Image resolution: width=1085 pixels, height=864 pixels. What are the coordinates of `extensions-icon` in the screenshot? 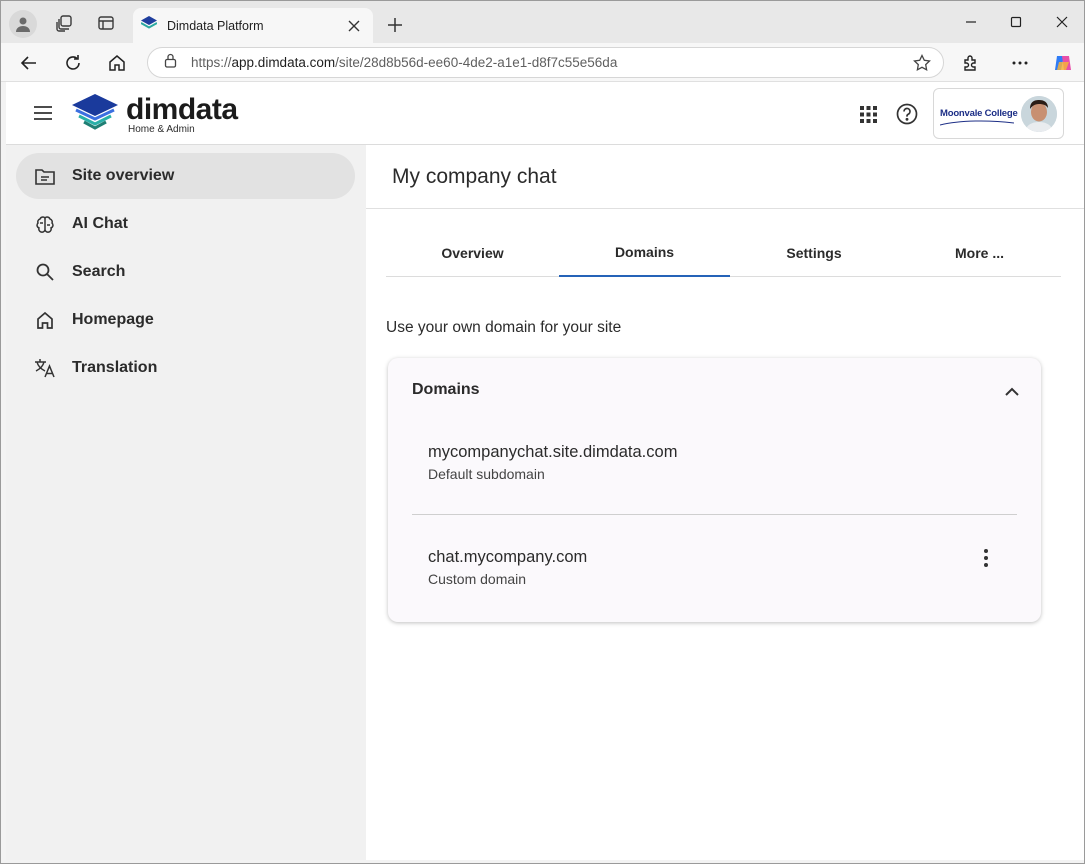 It's located at (971, 63).